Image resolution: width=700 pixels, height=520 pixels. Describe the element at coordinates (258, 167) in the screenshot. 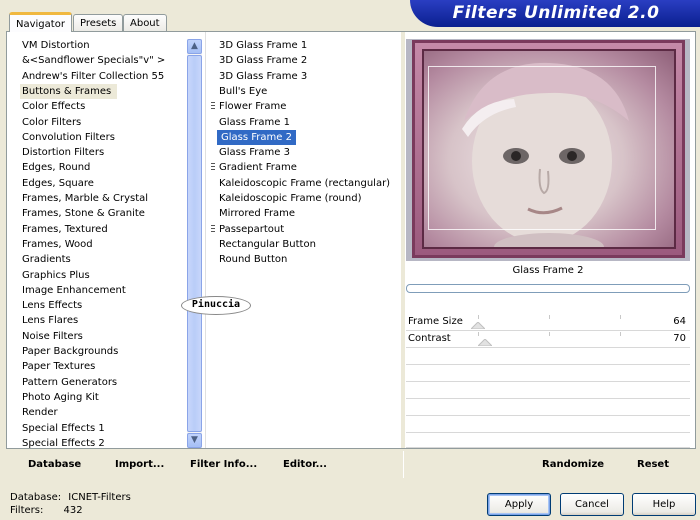

I see `filter-item: Gradient Frame` at that location.